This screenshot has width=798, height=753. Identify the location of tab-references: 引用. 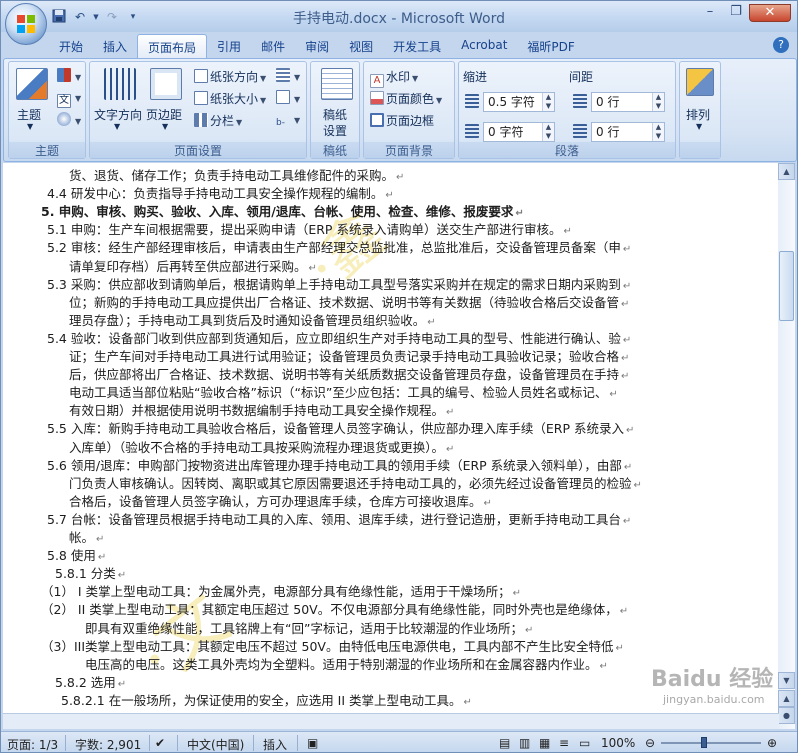
(229, 46).